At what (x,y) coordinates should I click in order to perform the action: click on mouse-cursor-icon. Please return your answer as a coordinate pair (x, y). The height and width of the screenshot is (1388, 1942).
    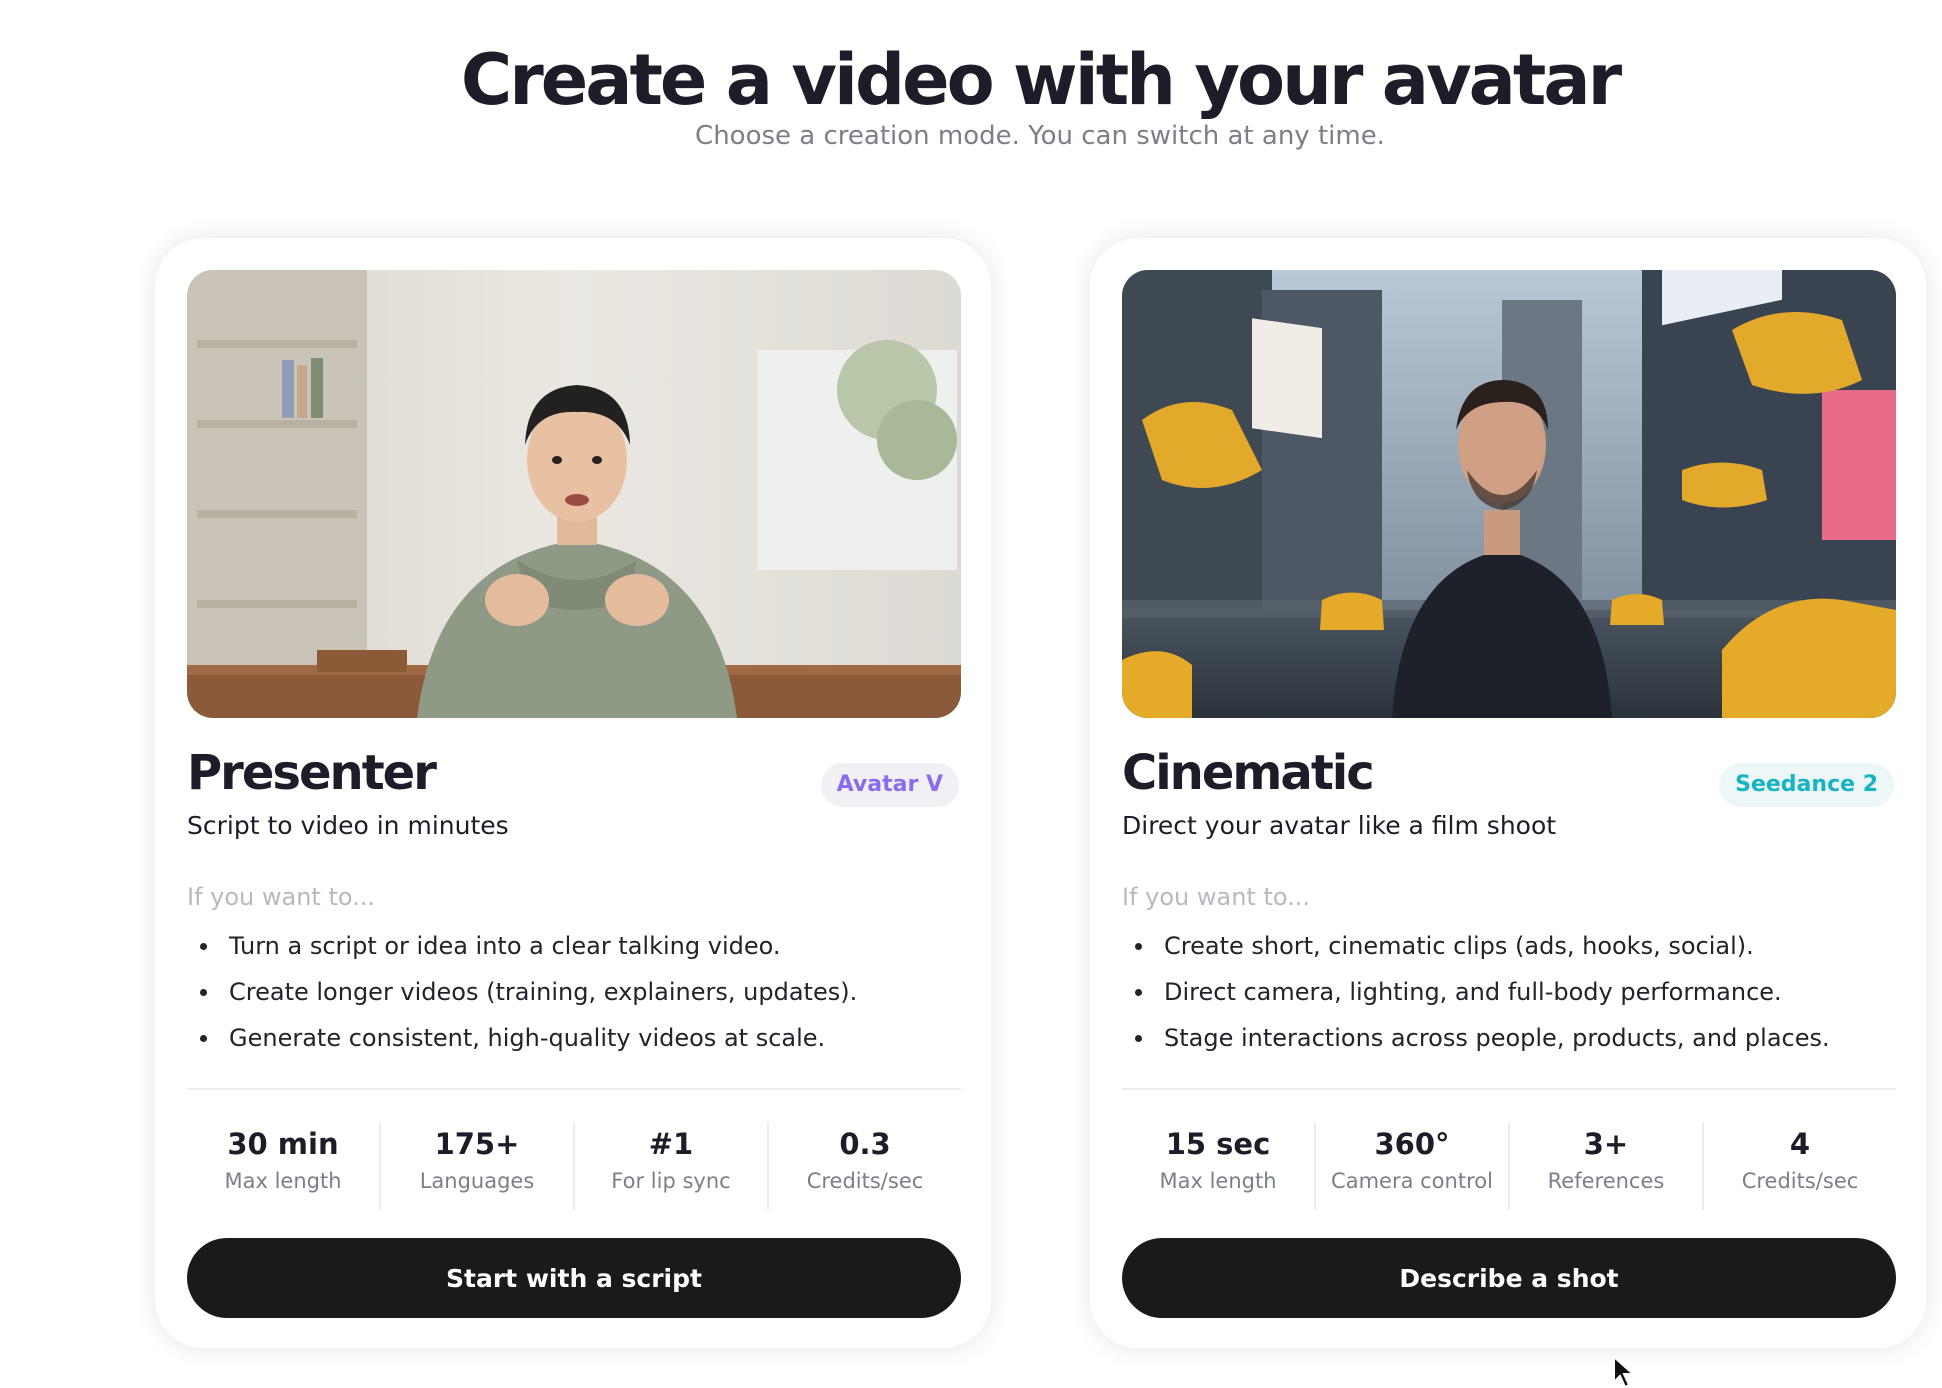
    Looking at the image, I should click on (1624, 1372).